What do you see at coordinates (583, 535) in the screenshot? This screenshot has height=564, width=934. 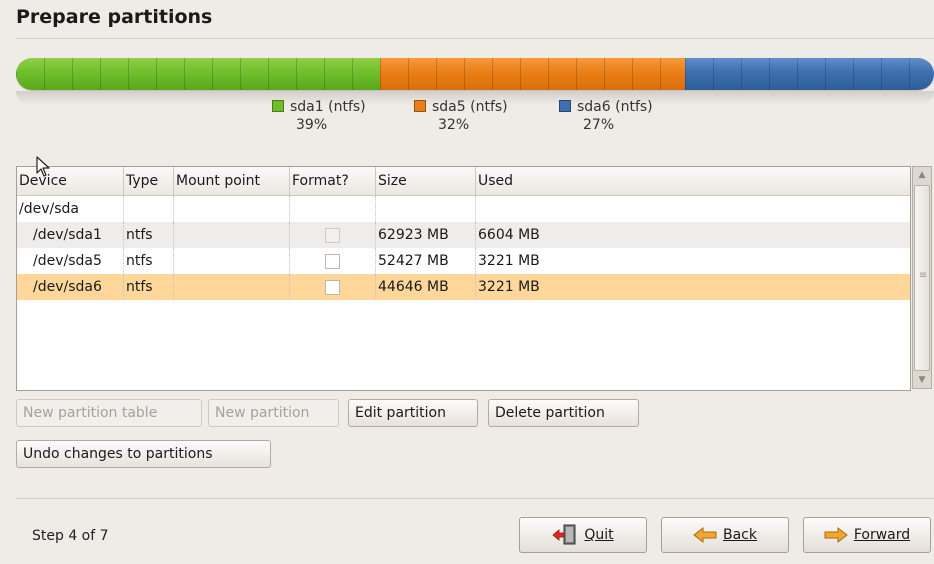 I see `quit-button: Quit` at bounding box center [583, 535].